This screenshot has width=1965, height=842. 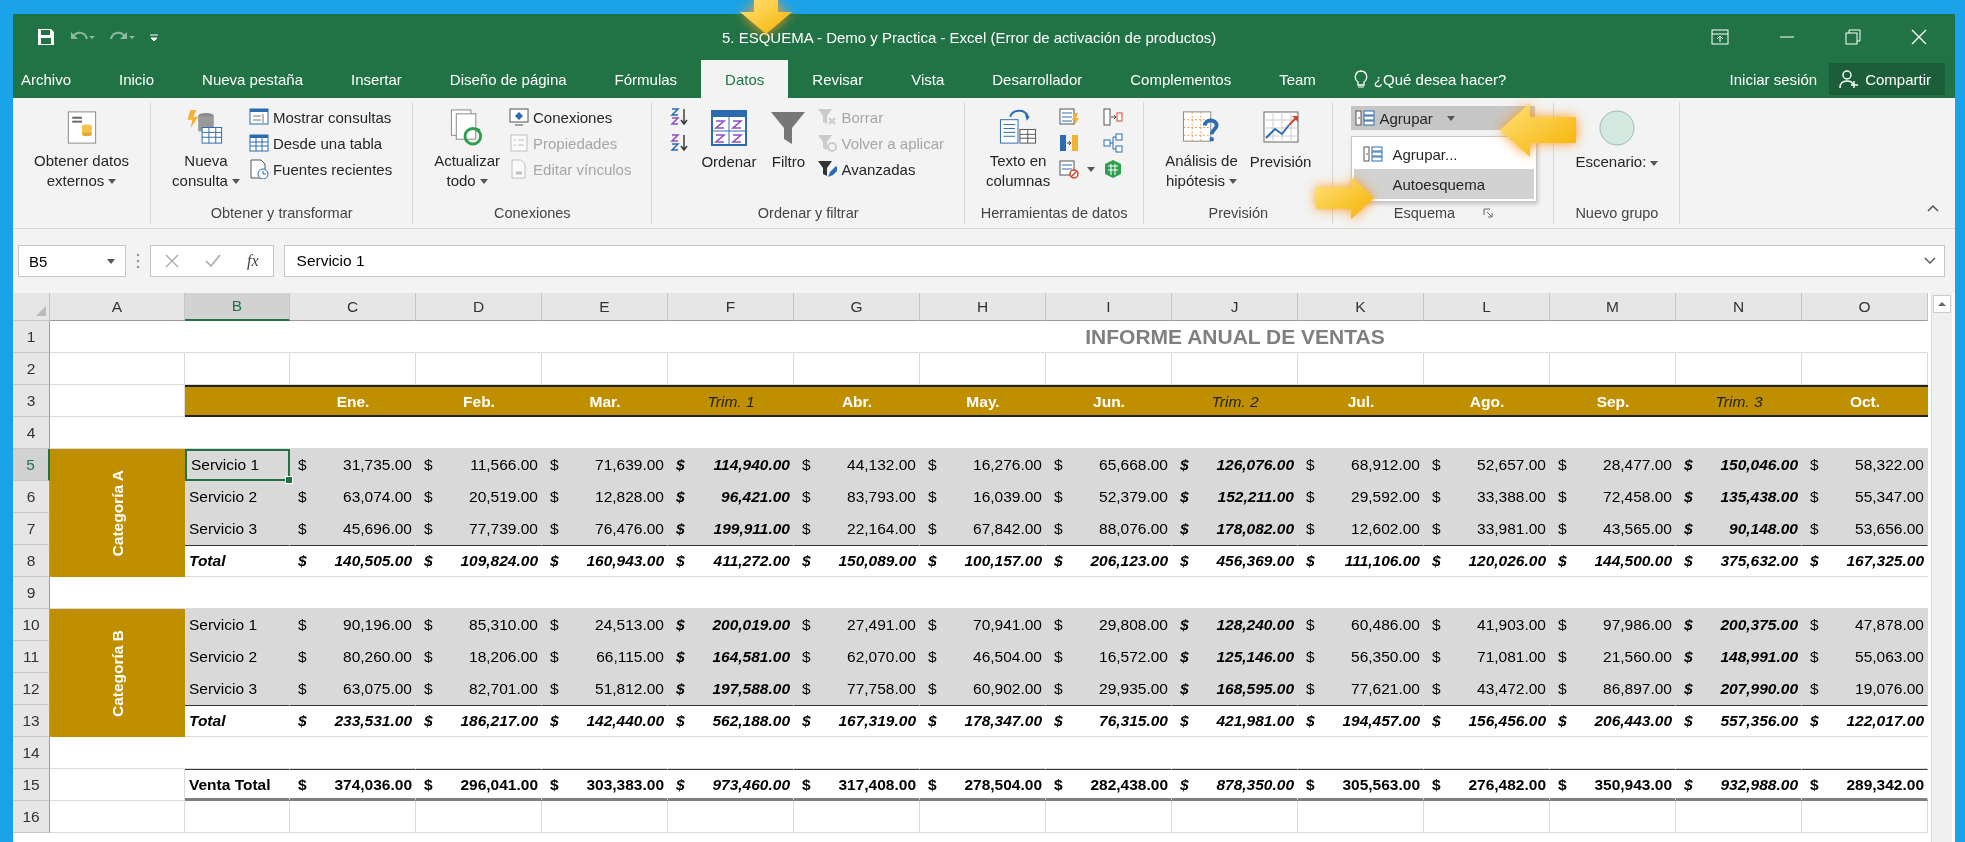 I want to click on column-header: C, so click(x=353, y=307).